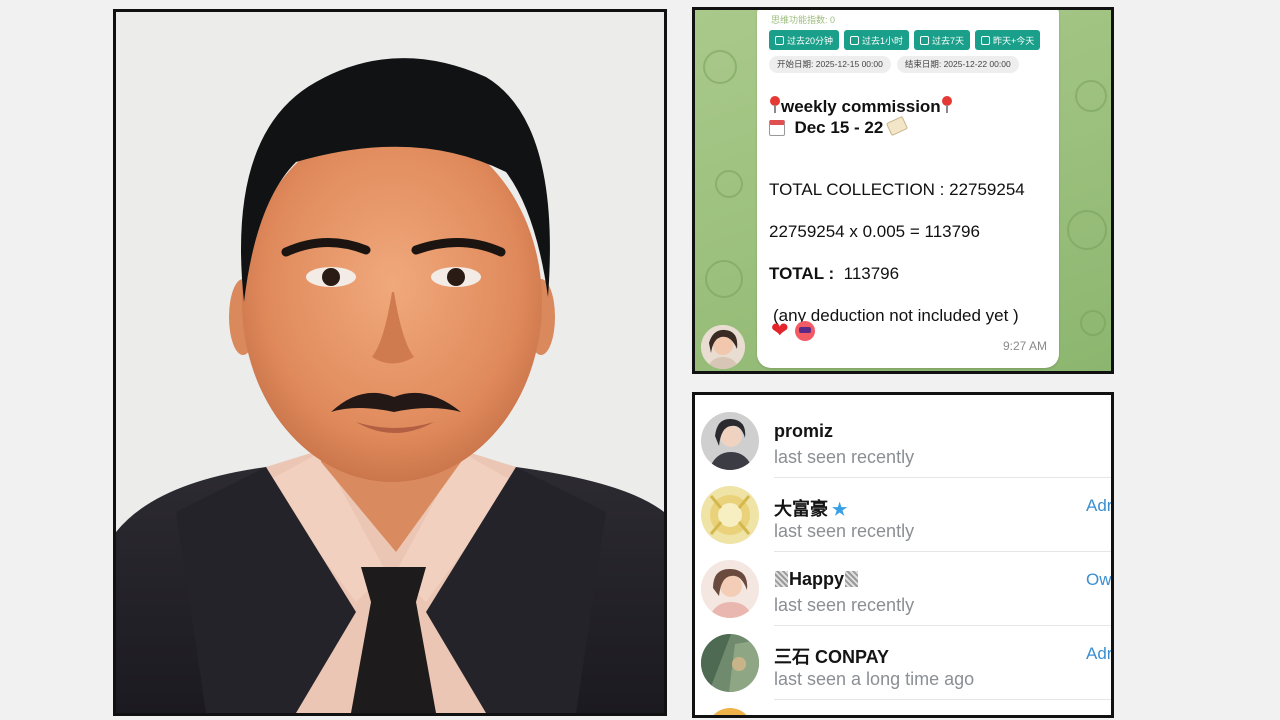 The image size is (1280, 720). What do you see at coordinates (832, 657) in the screenshot?
I see `member-name: 三石 CONPAY` at bounding box center [832, 657].